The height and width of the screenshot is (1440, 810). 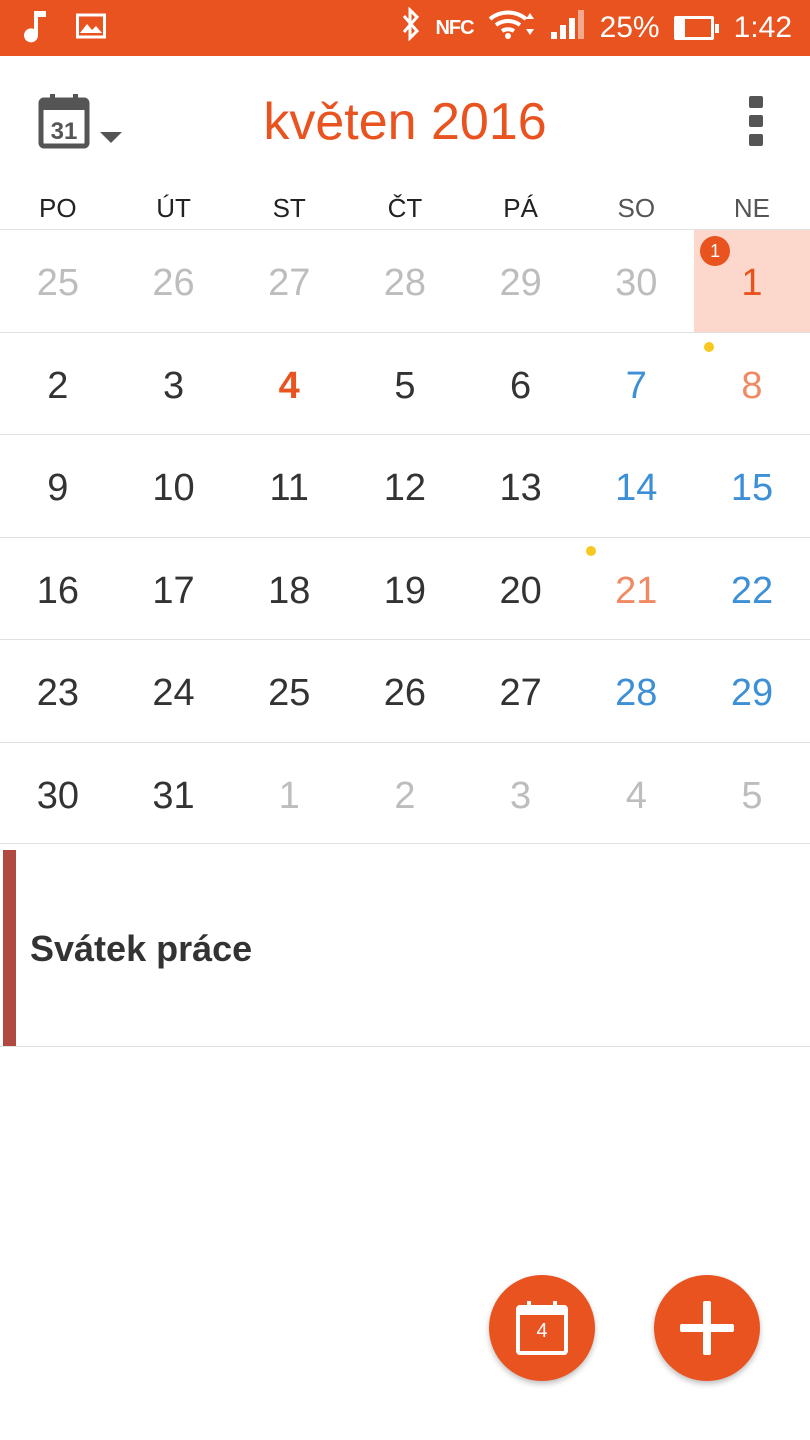 I want to click on day-number: 13, so click(x=520, y=488).